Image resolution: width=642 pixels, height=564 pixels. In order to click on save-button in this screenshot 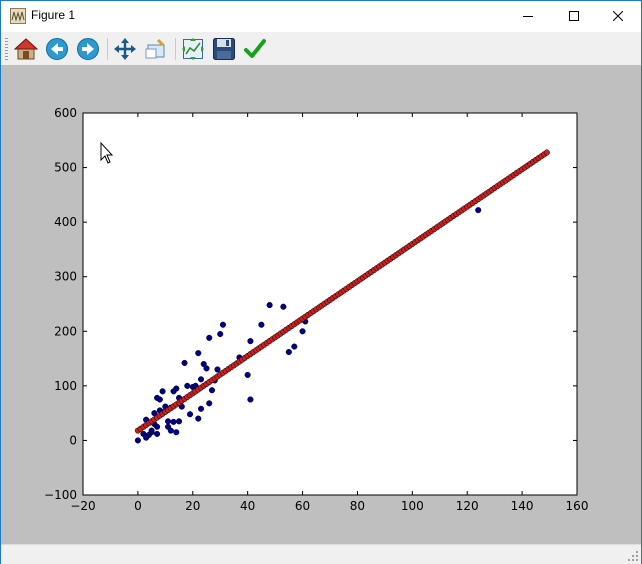, I will do `click(224, 49)`.